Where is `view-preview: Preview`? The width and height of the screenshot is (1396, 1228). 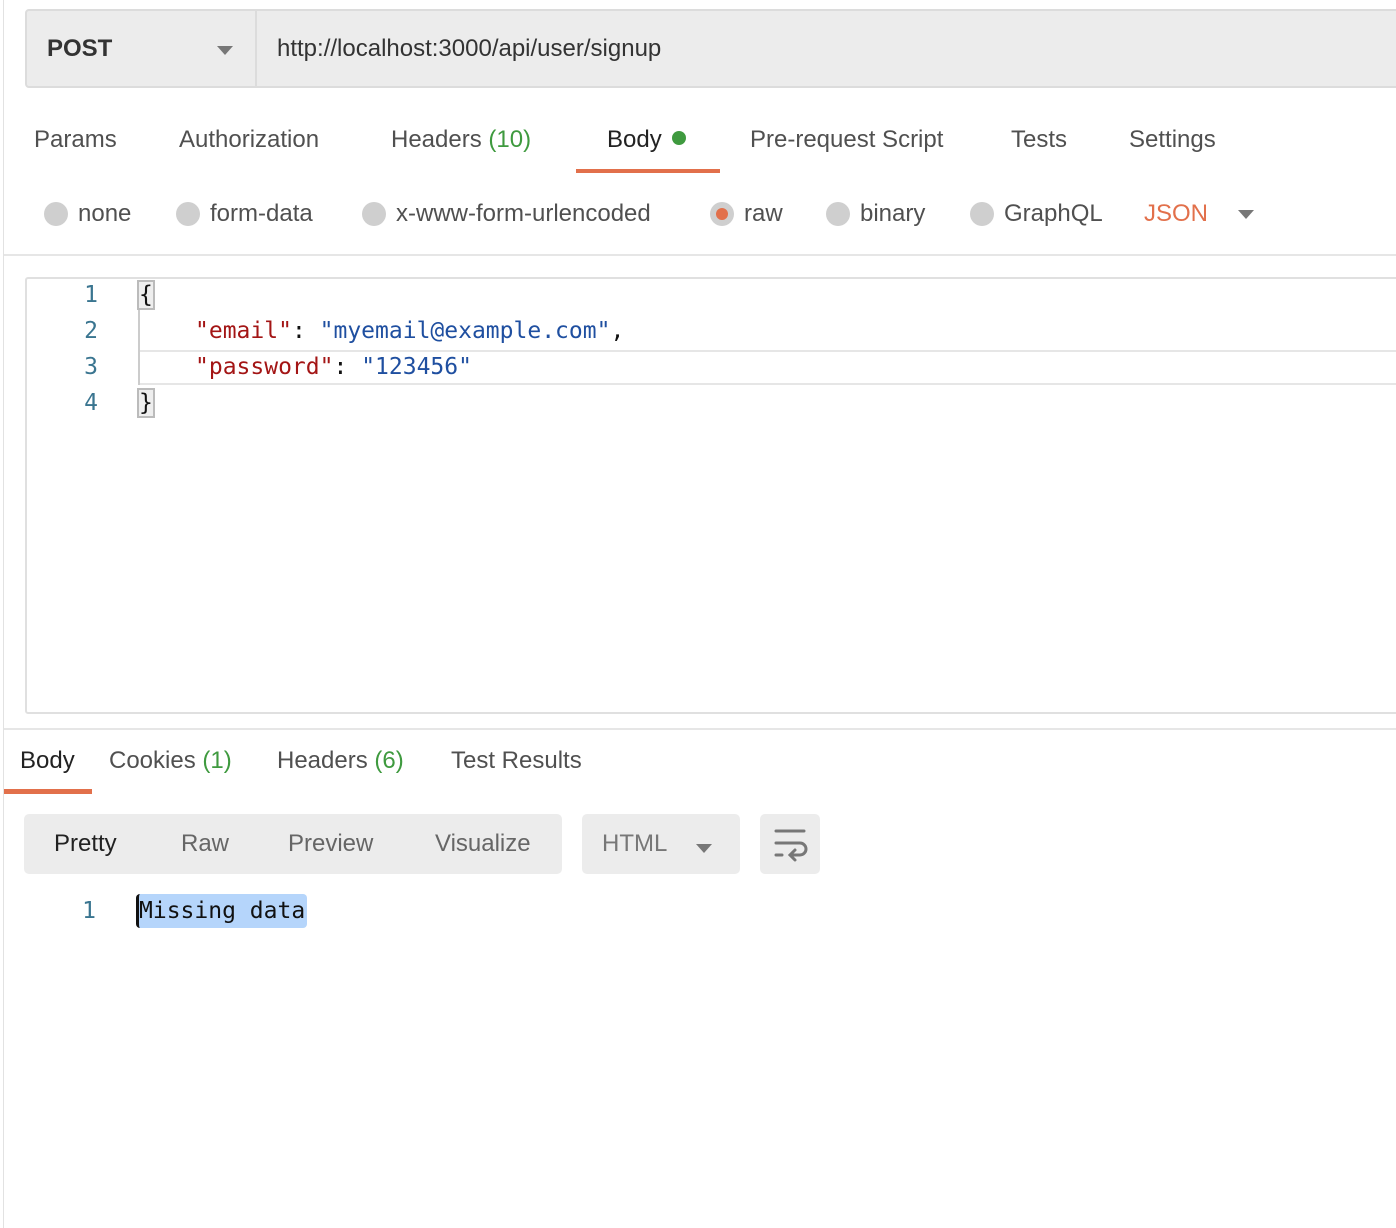
view-preview: Preview is located at coordinates (330, 844).